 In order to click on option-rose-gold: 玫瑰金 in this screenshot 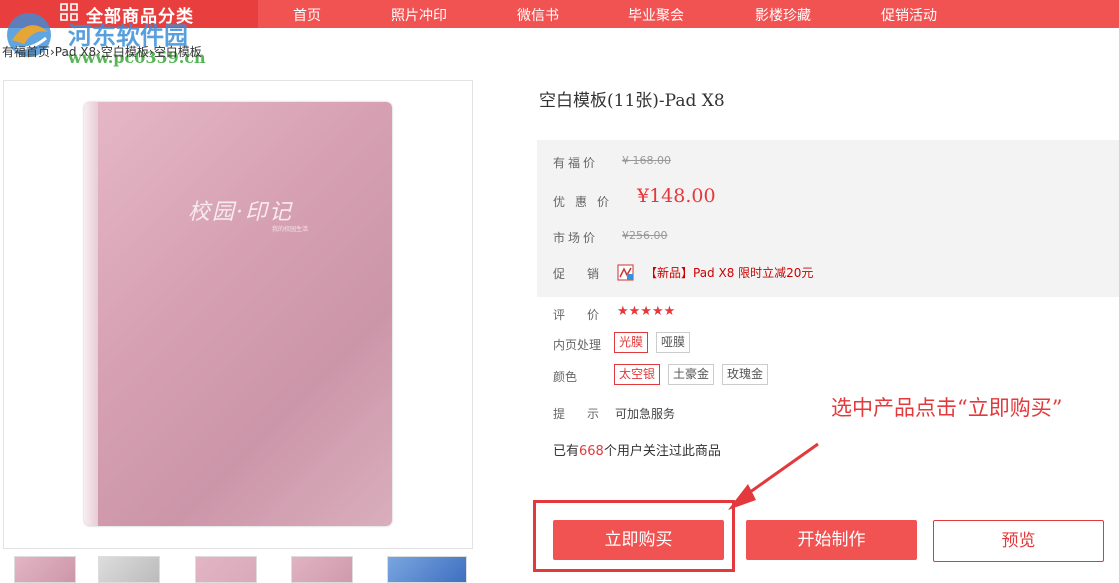, I will do `click(745, 374)`.